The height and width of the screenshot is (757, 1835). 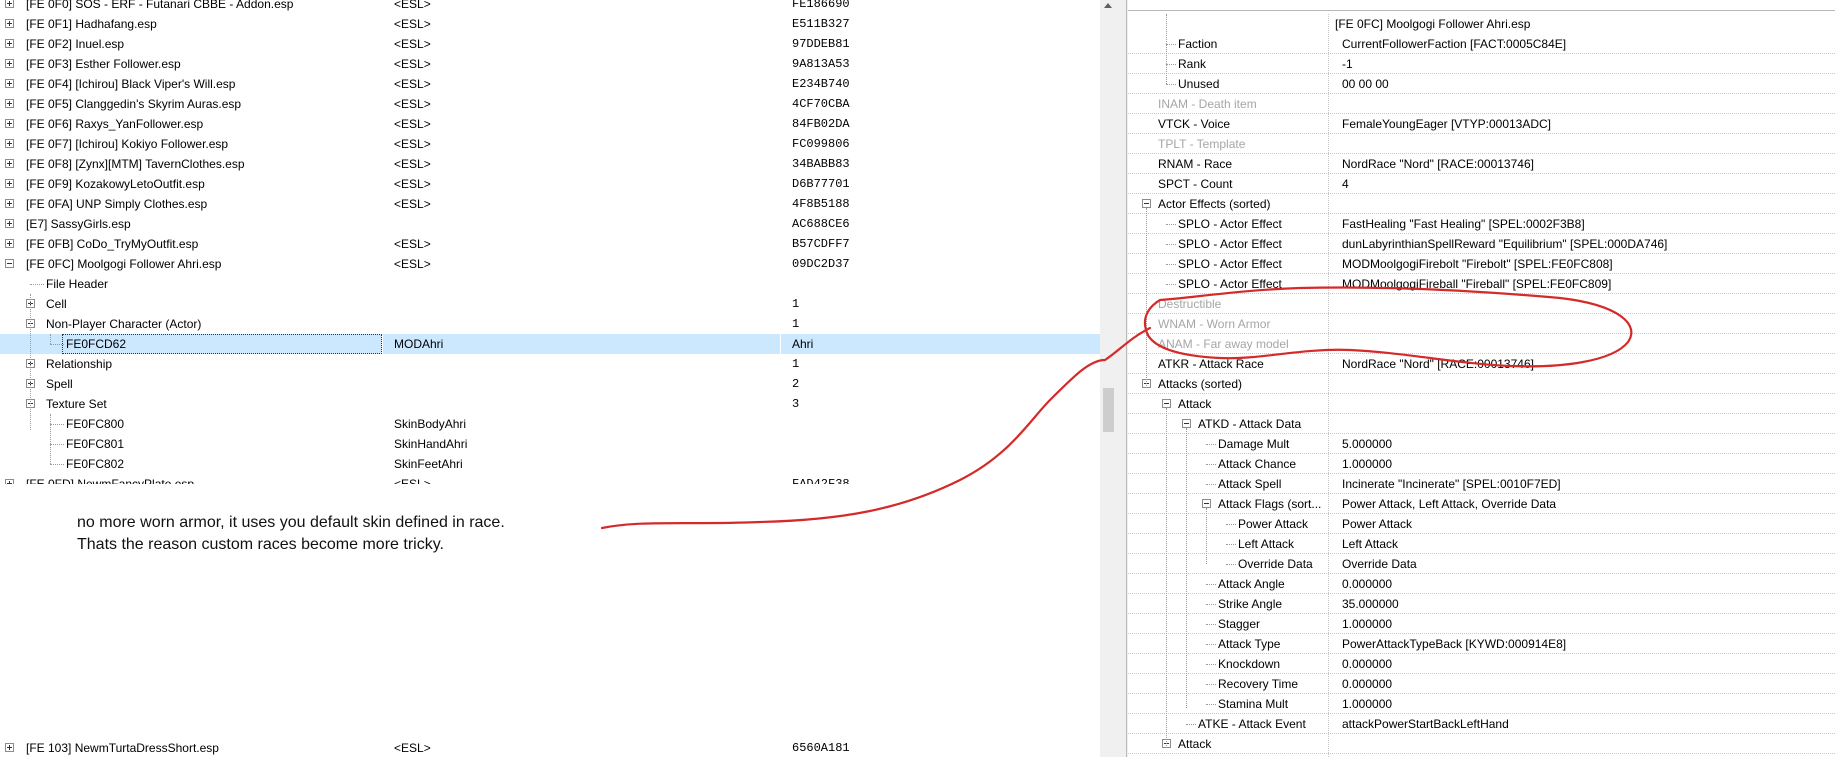 What do you see at coordinates (550, 464) in the screenshot?
I see `tree-row: FE0FC802 SkinFeetAhri` at bounding box center [550, 464].